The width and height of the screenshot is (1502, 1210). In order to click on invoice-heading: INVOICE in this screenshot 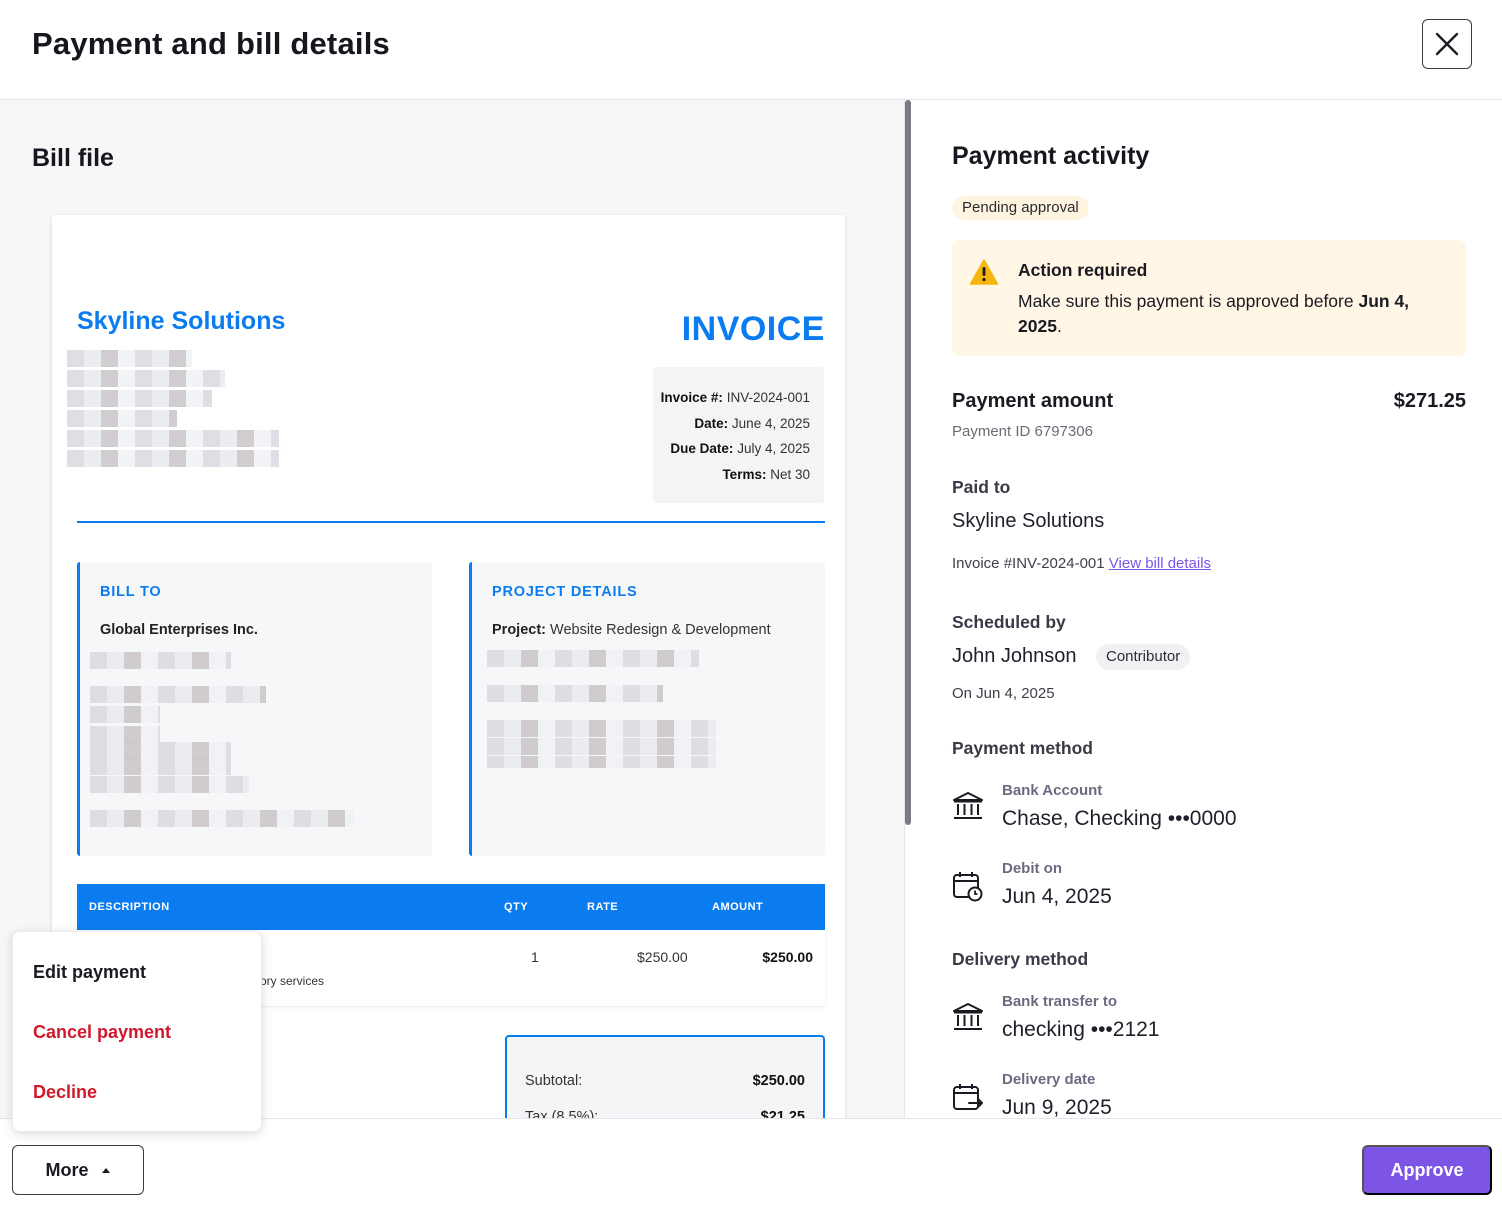, I will do `click(753, 329)`.